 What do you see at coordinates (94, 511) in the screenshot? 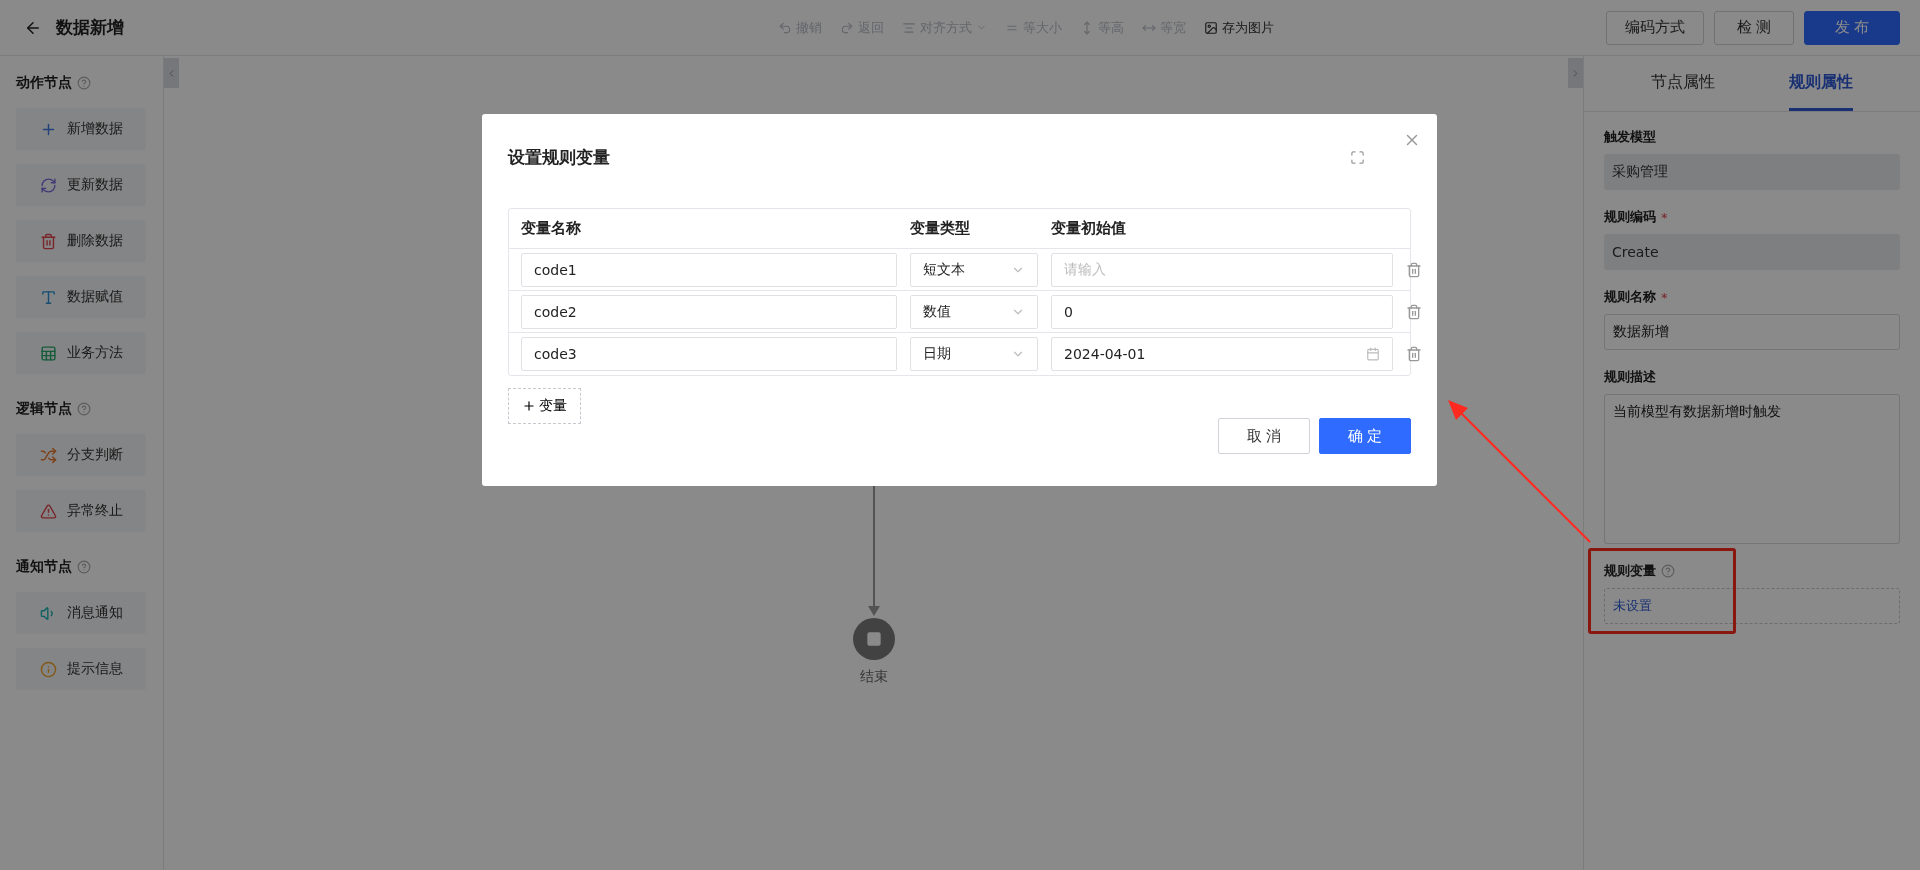
I see `node-label: 异常终止` at bounding box center [94, 511].